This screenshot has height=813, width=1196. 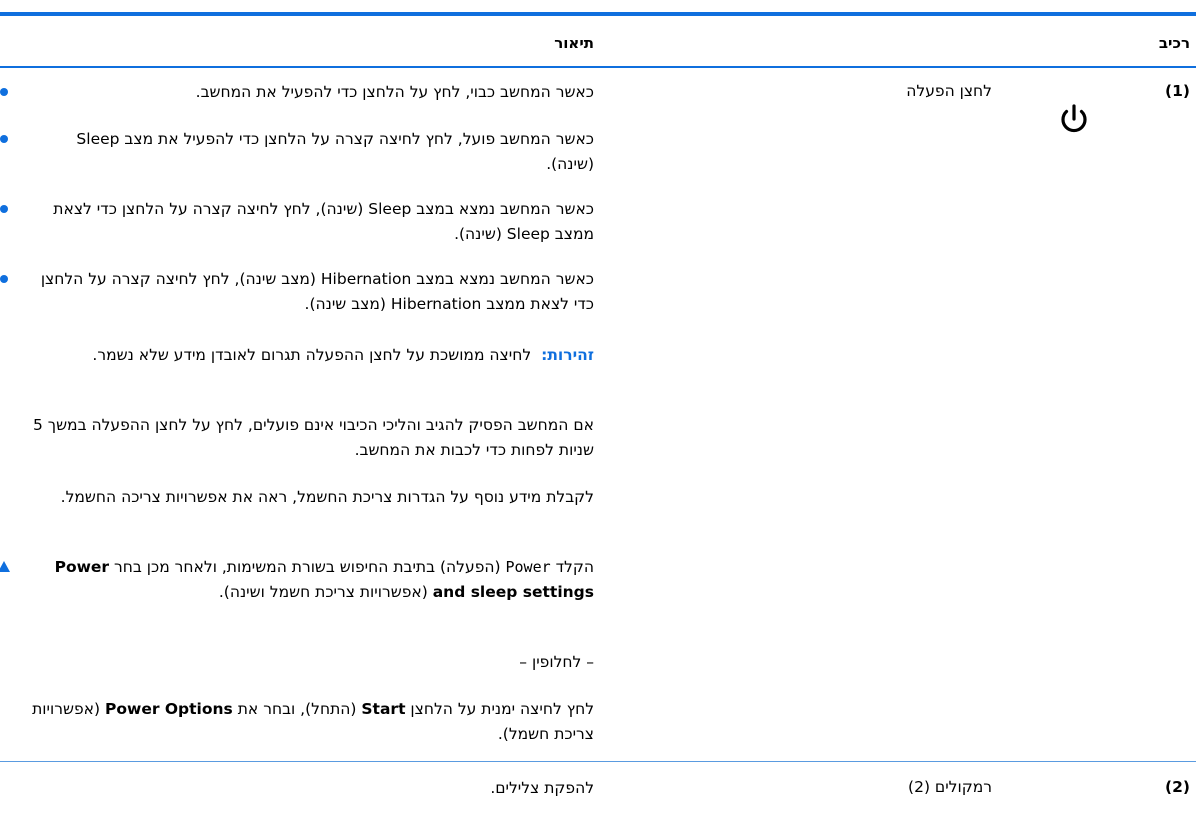 I want to click on component-description: להפקת צלילים., so click(x=542, y=788).